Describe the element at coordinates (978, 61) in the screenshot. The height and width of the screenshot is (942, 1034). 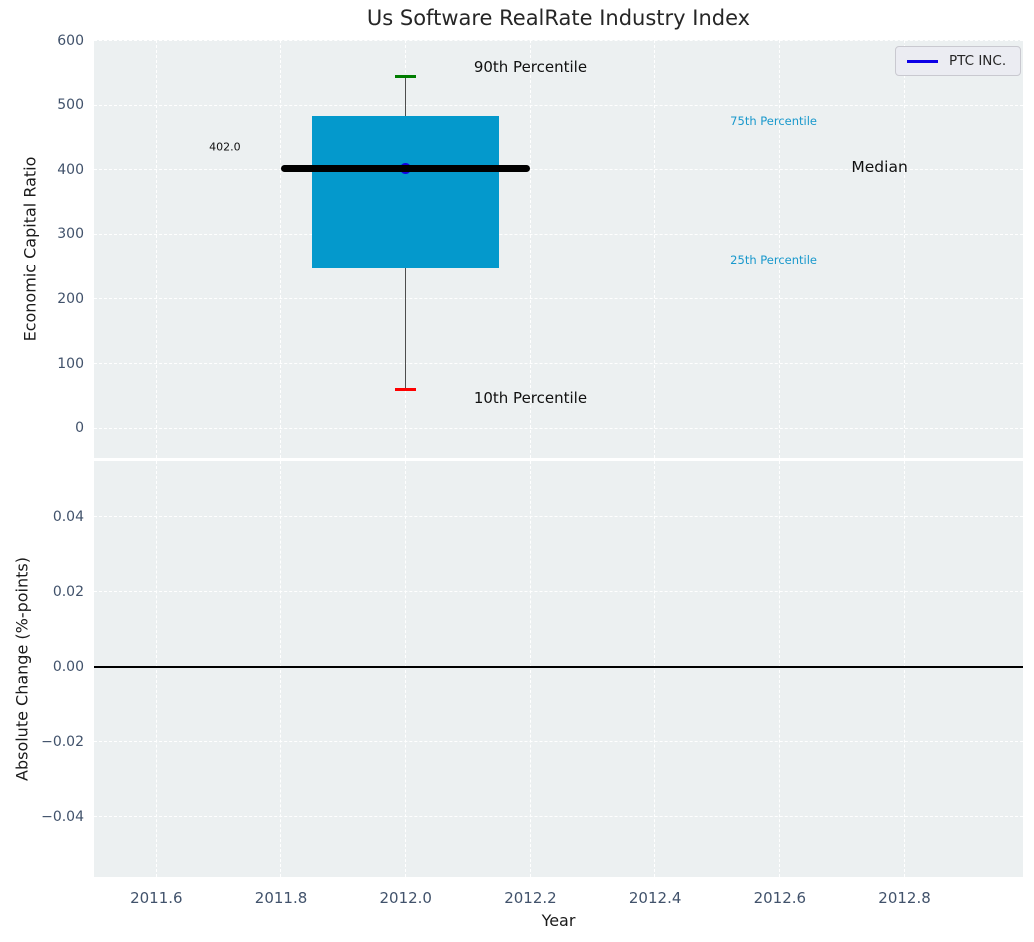
I see `legend-entry-label: PTC INC.` at that location.